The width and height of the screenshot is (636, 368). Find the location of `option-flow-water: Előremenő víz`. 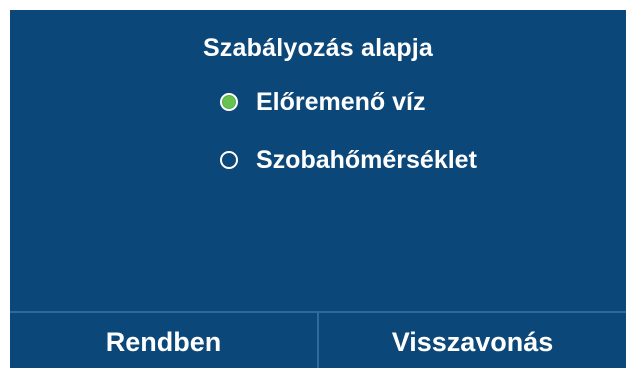

option-flow-water: Előremenő víz is located at coordinates (323, 102).